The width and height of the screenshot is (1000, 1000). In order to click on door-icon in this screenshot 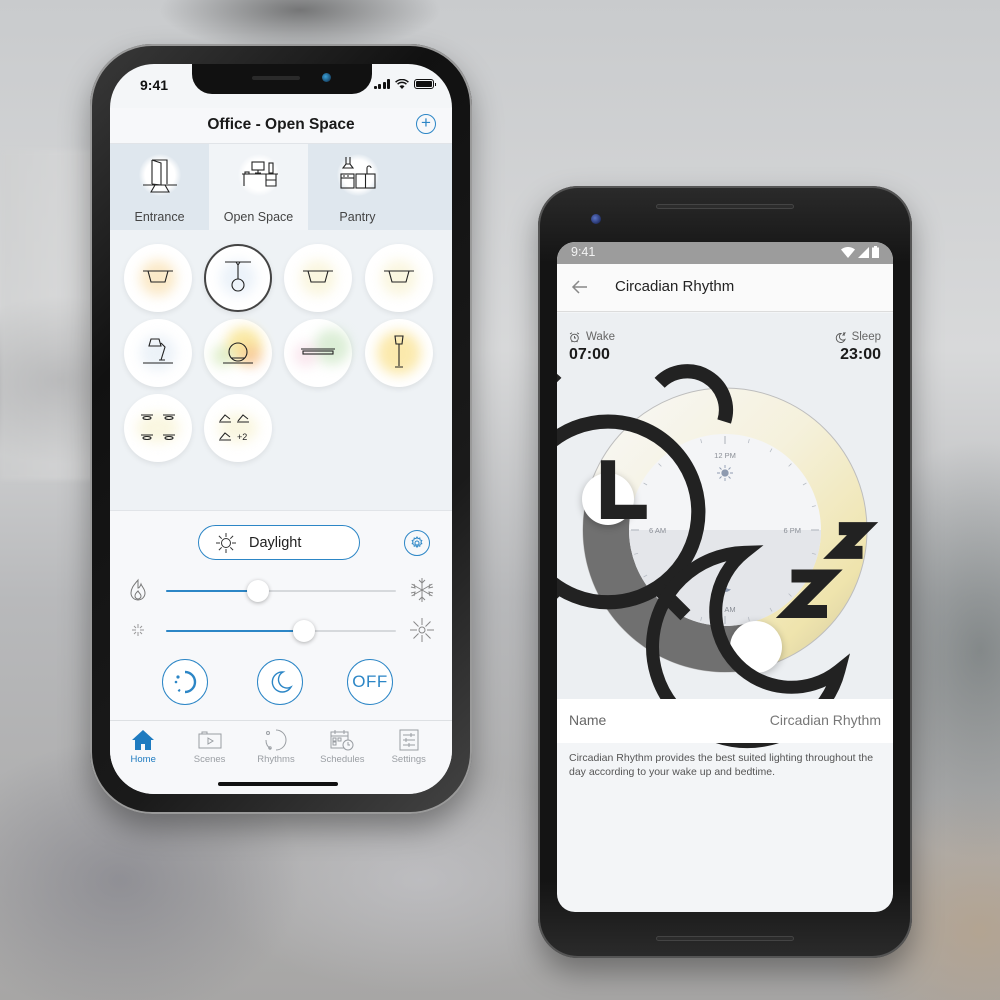, I will do `click(160, 175)`.